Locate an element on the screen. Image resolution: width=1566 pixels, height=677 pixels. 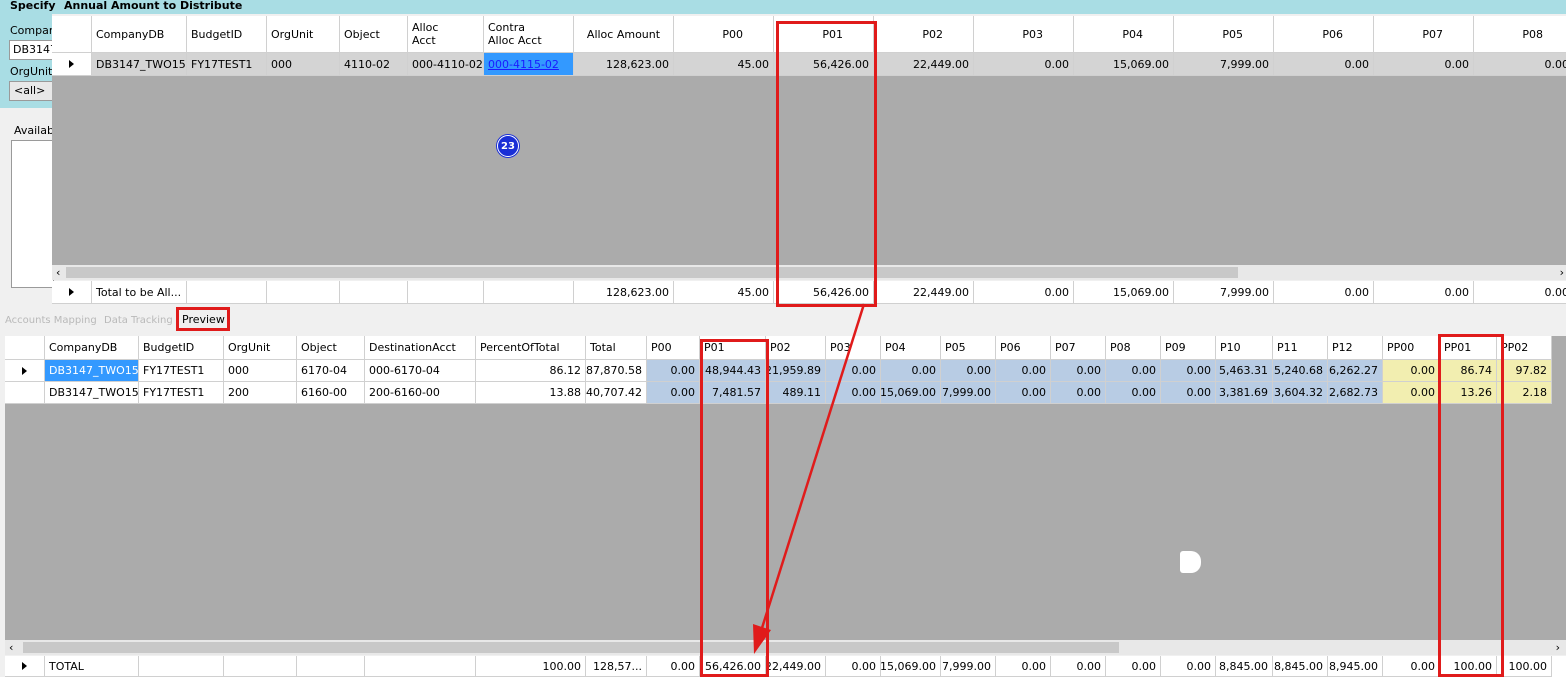
column-header: PP01 is located at coordinates (1468, 348).